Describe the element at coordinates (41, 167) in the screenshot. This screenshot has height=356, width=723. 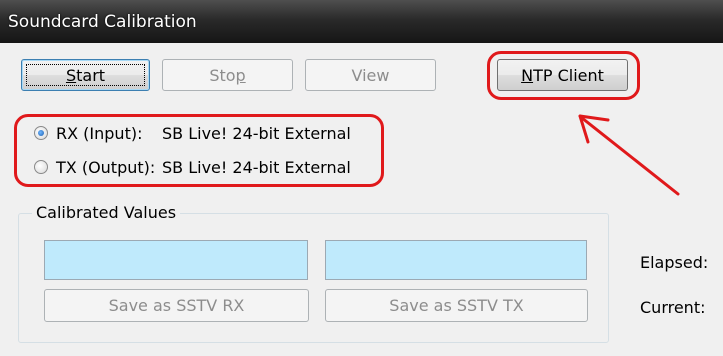
I see `radio-unselected-icon` at that location.